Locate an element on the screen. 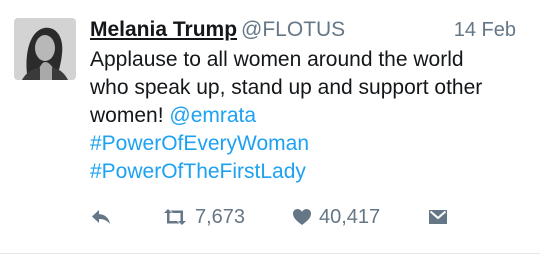 Image resolution: width=540 pixels, height=256 pixels. direct-message-button is located at coordinates (438, 217).